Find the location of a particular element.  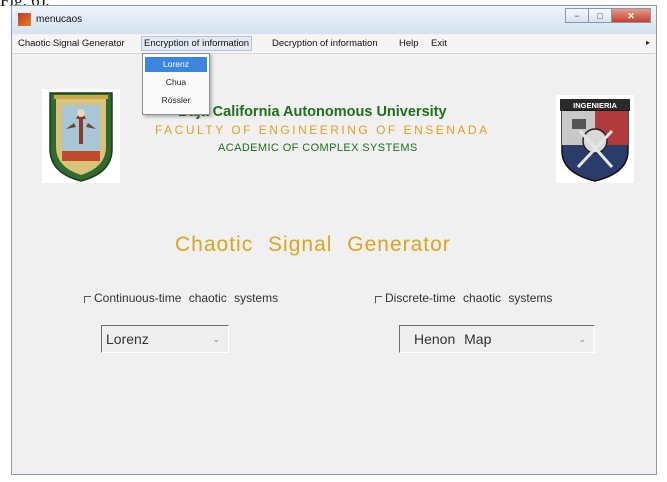

discrete-select-value: Henon Map is located at coordinates (453, 339).